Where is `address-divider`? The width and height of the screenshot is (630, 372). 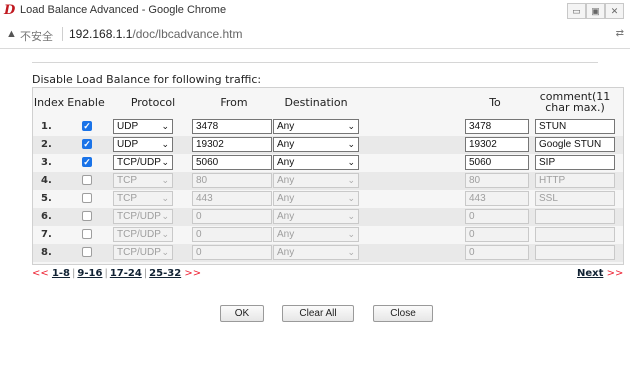
address-divider is located at coordinates (62, 34).